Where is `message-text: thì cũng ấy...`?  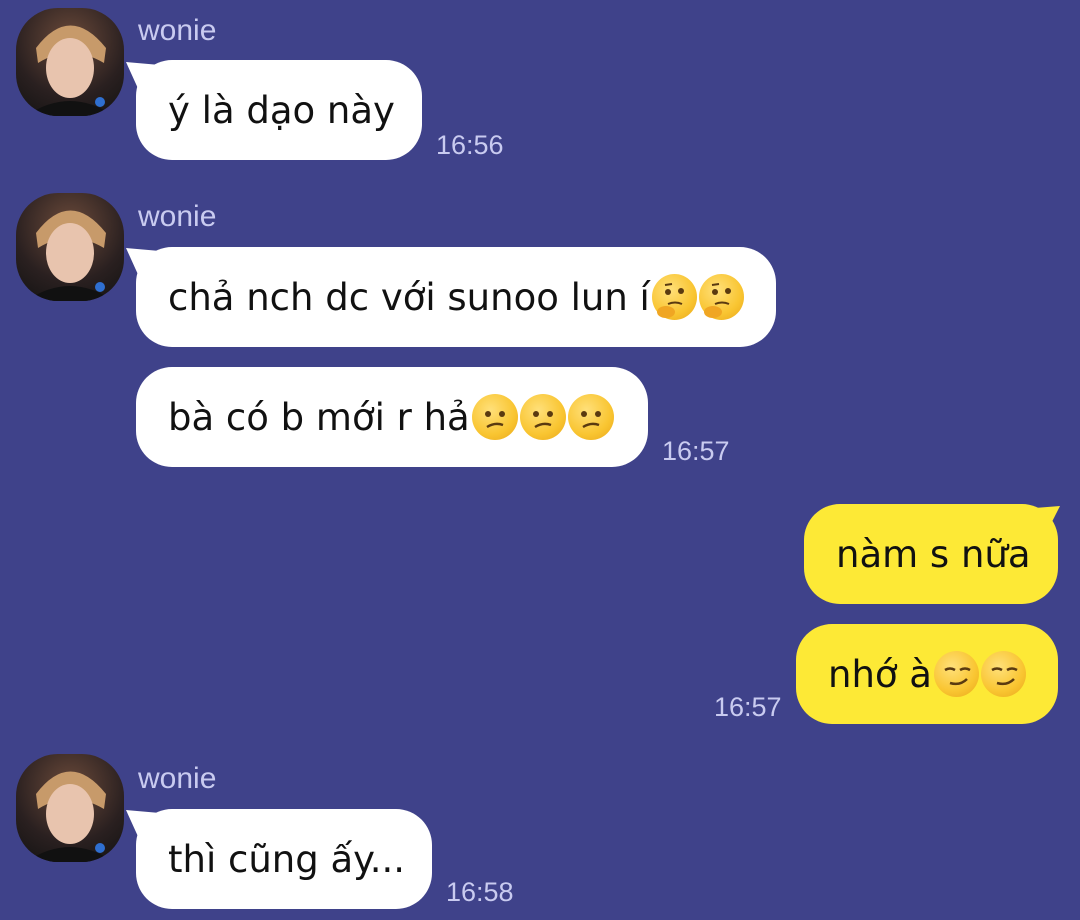 message-text: thì cũng ấy... is located at coordinates (287, 859).